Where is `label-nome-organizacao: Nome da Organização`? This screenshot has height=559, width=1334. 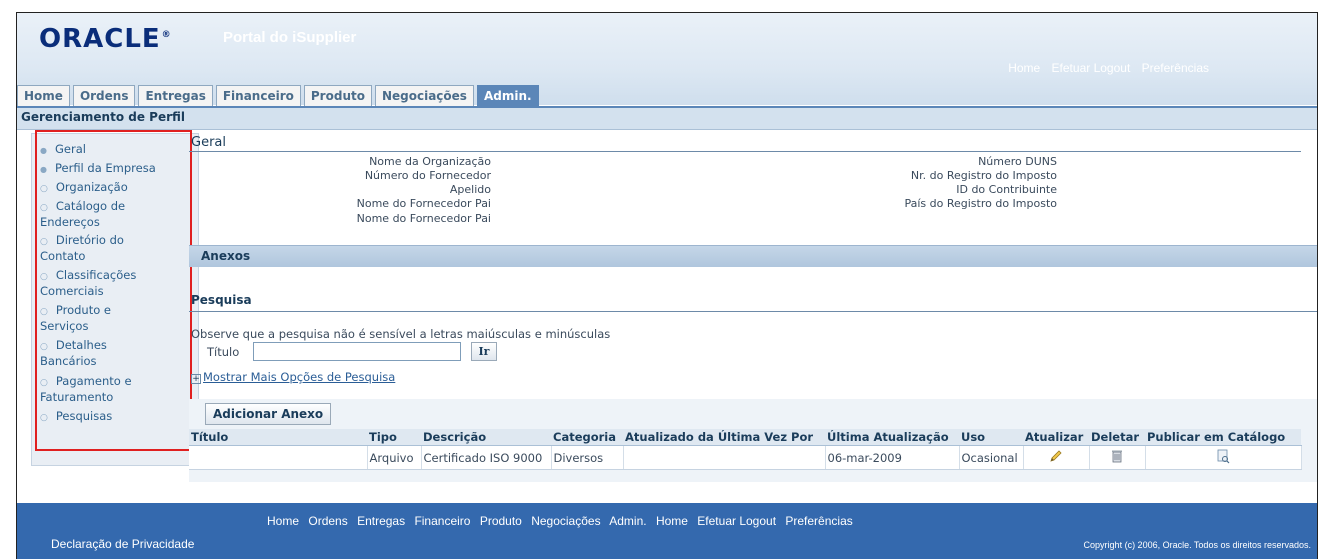
label-nome-organizacao: Nome da Organização is located at coordinates (430, 161).